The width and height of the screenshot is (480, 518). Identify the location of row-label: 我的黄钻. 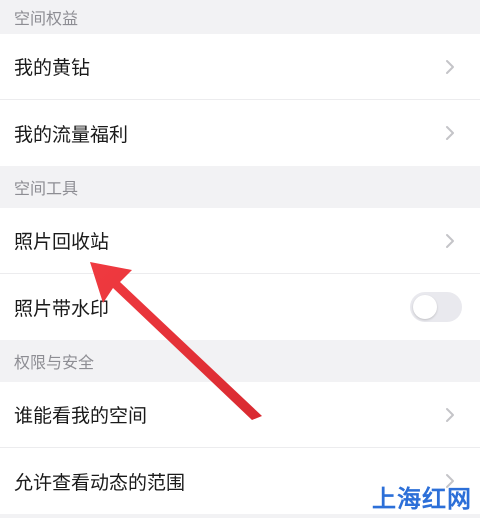
(52, 68).